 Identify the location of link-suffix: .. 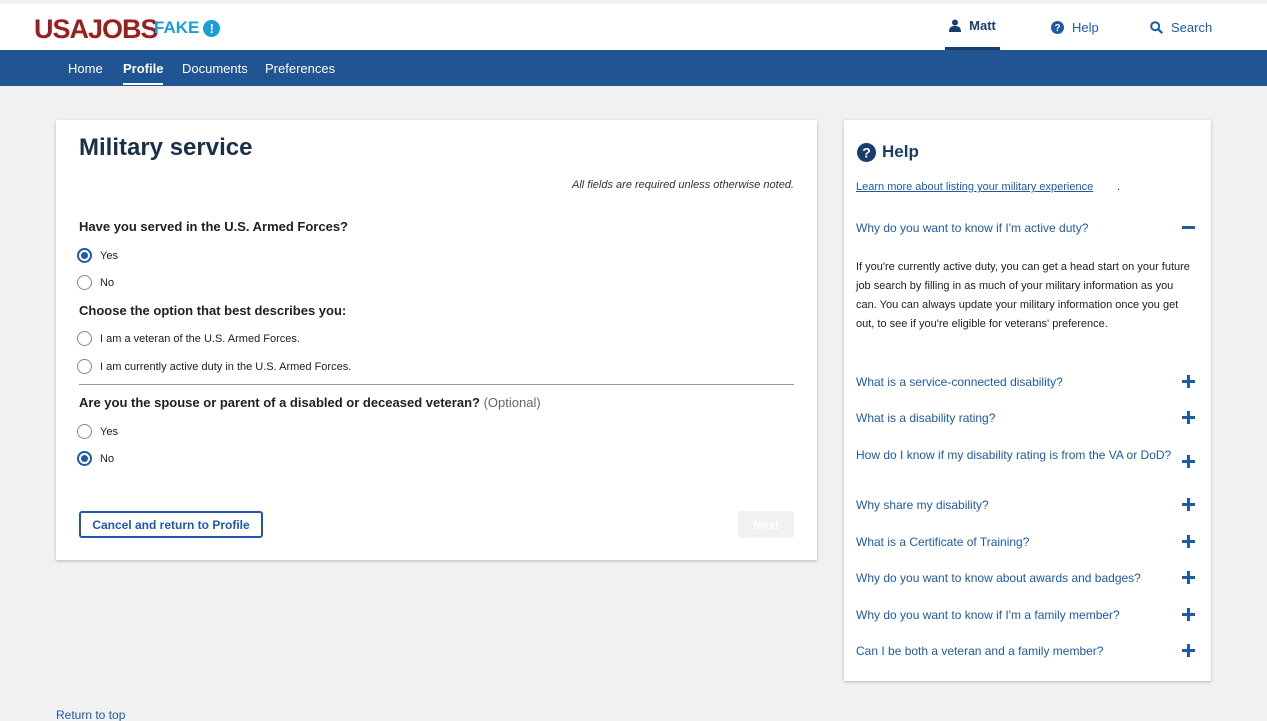
(1119, 187).